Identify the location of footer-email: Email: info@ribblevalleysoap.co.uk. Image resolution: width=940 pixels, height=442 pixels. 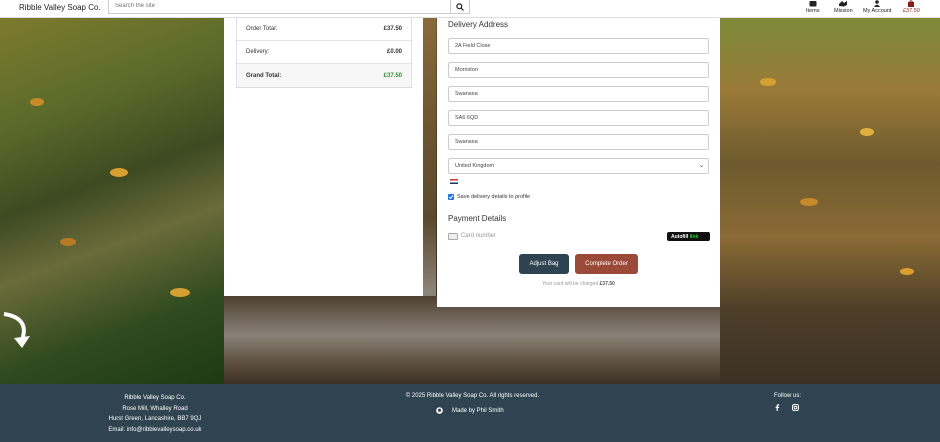
(155, 430).